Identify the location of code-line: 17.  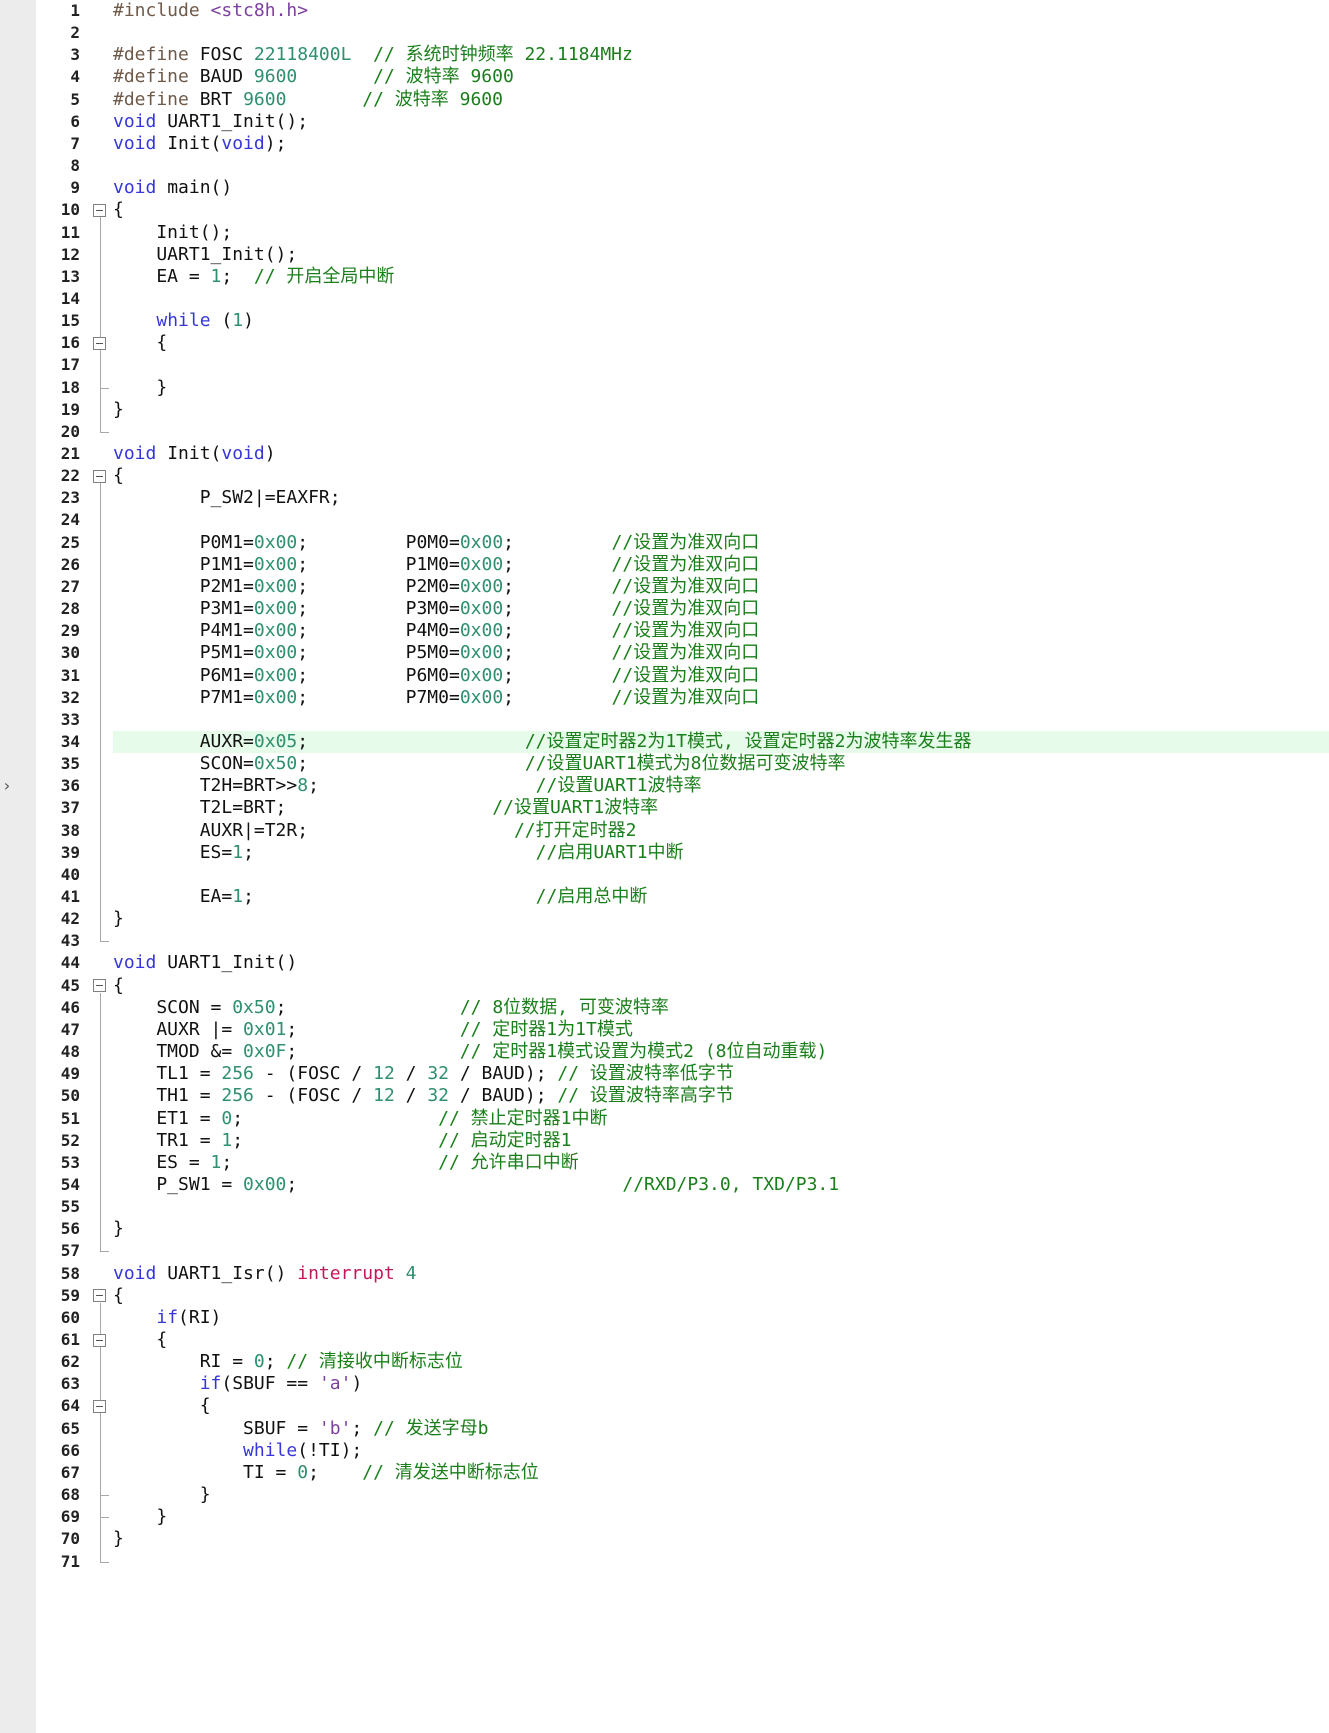
(664, 365).